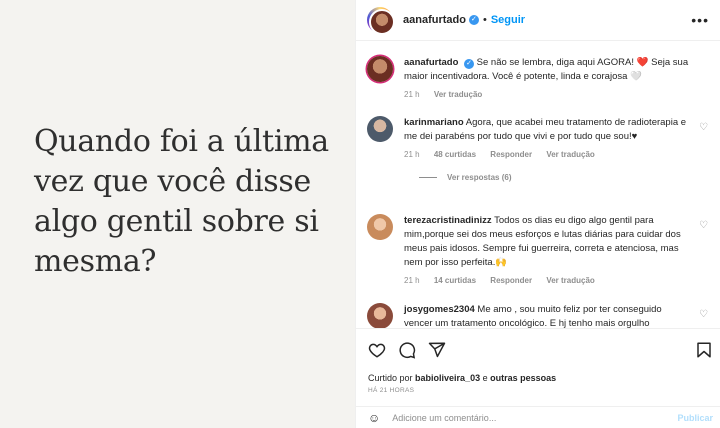 This screenshot has height=428, width=720. What do you see at coordinates (374, 418) in the screenshot?
I see `emoji-icon: ☺` at bounding box center [374, 418].